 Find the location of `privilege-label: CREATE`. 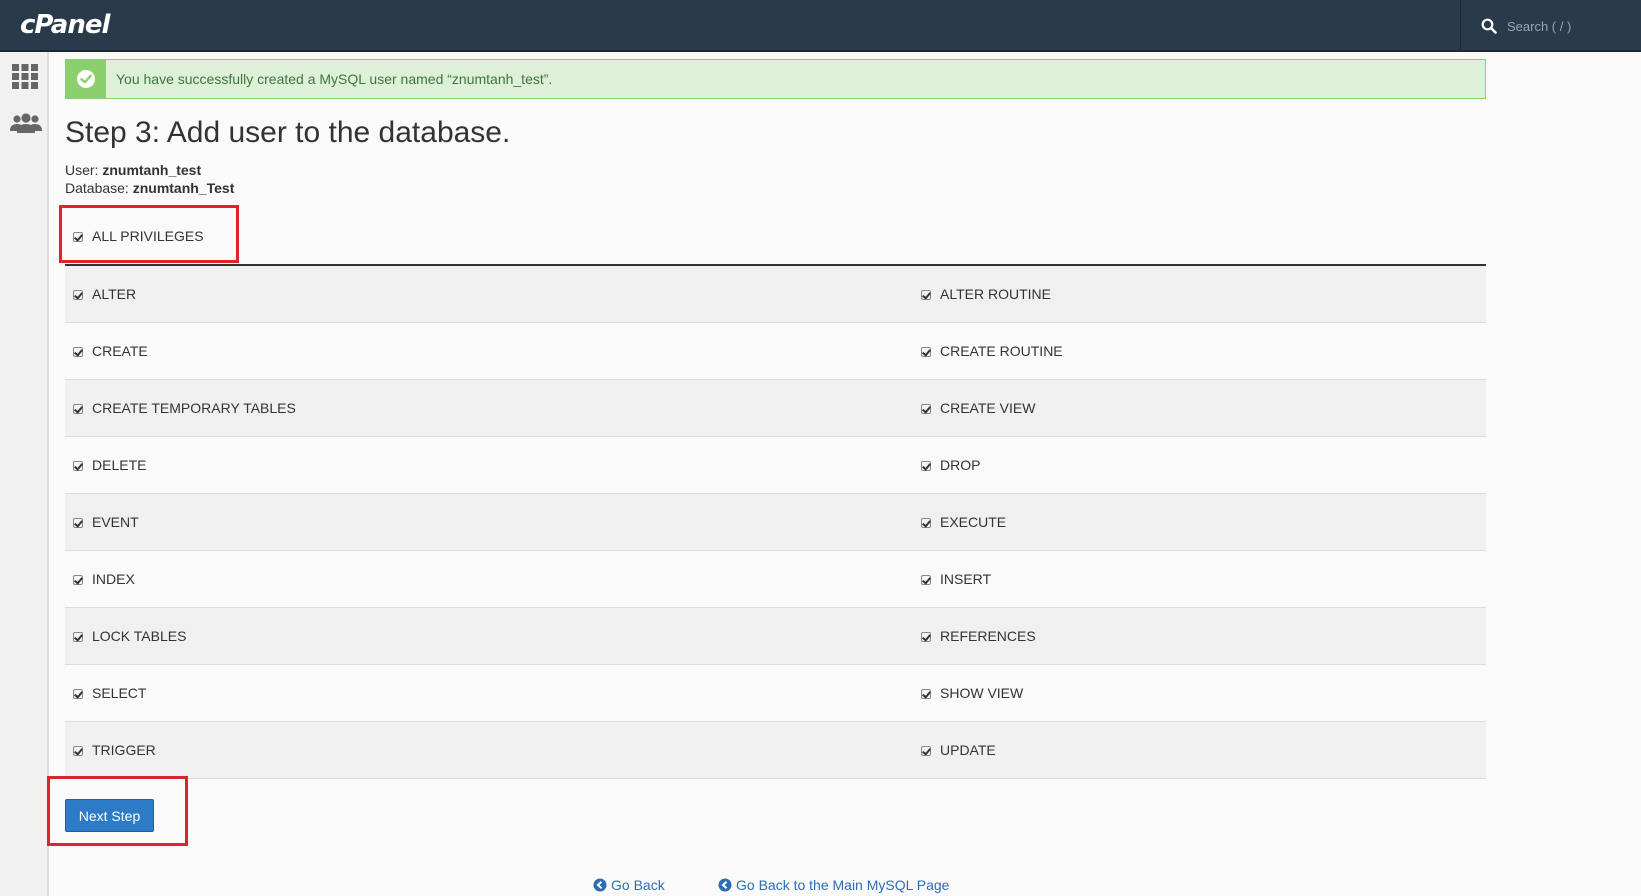

privilege-label: CREATE is located at coordinates (120, 351).